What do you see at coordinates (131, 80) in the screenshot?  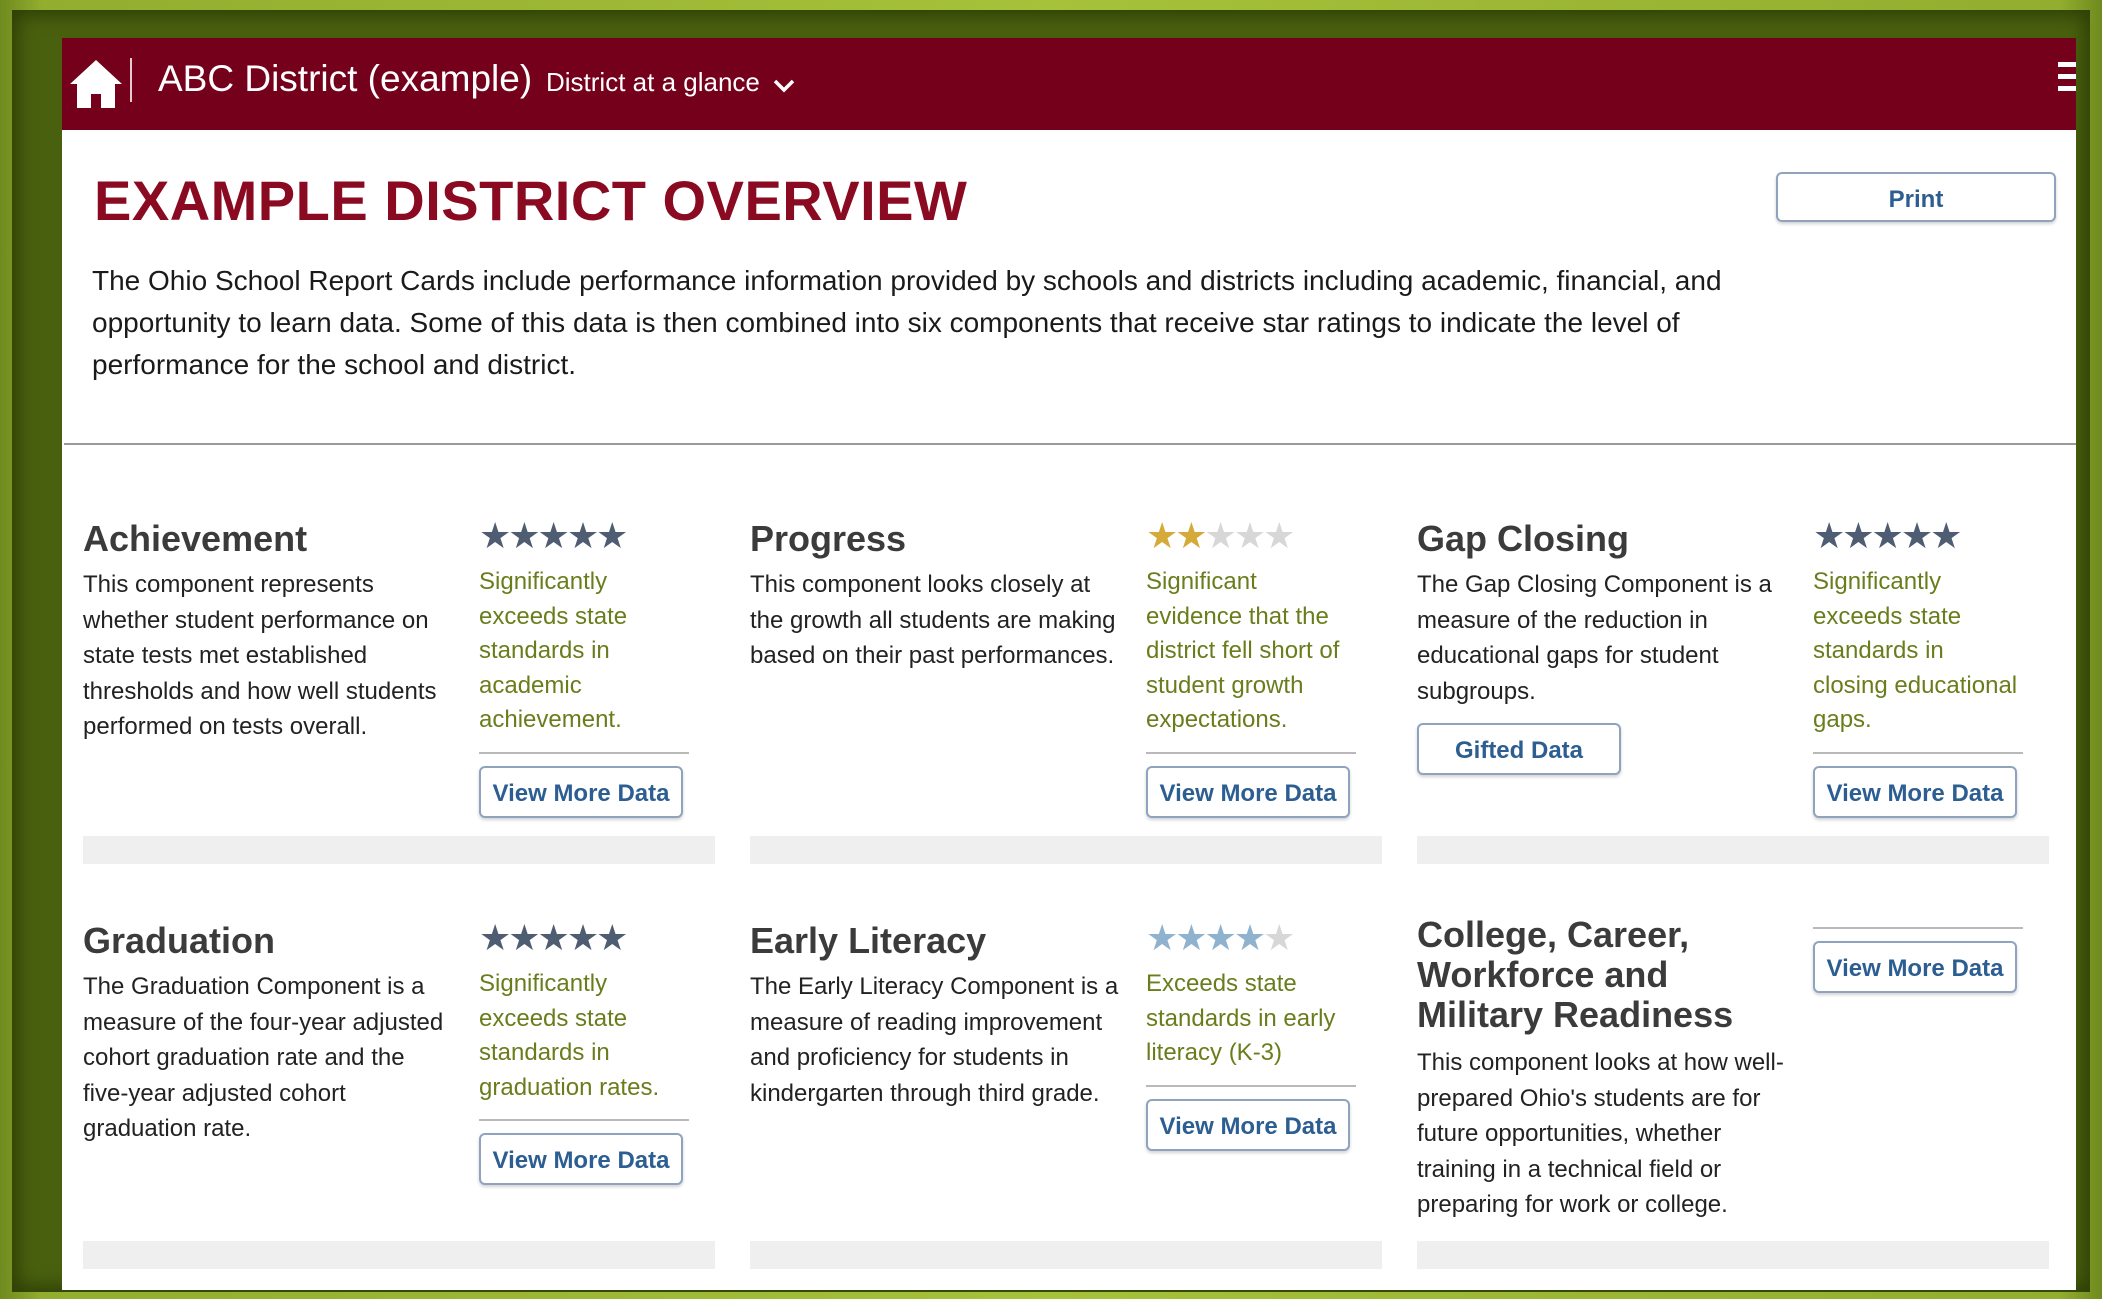 I see `nav-separator` at bounding box center [131, 80].